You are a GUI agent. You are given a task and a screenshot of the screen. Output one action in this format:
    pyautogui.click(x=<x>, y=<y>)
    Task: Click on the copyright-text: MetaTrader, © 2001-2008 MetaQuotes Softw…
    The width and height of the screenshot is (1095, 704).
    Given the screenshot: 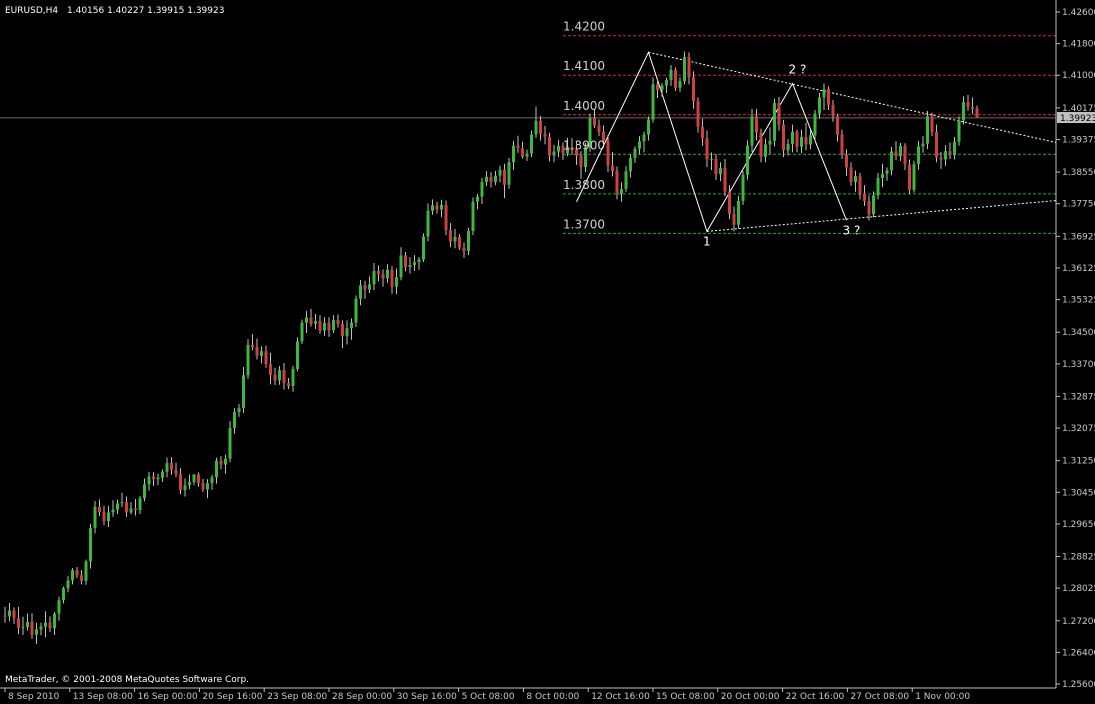 What is the action you would take?
    pyautogui.click(x=127, y=680)
    